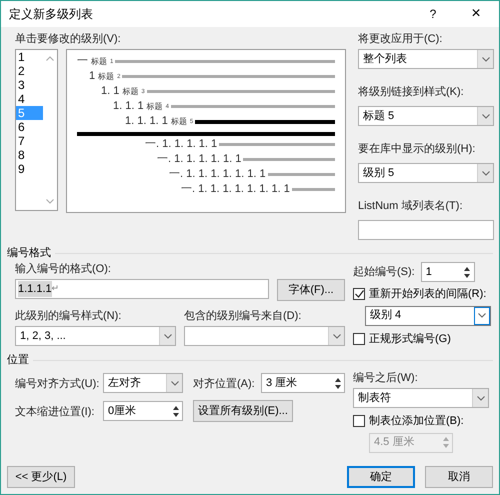 Image resolution: width=500 pixels, height=495 pixels. Describe the element at coordinates (29, 71) in the screenshot. I see `level-list-item: 2` at that location.